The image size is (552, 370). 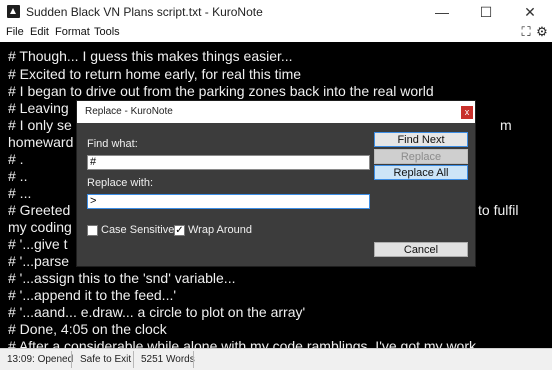 I want to click on fullscreen-icon: ⛶, so click(x=526, y=32).